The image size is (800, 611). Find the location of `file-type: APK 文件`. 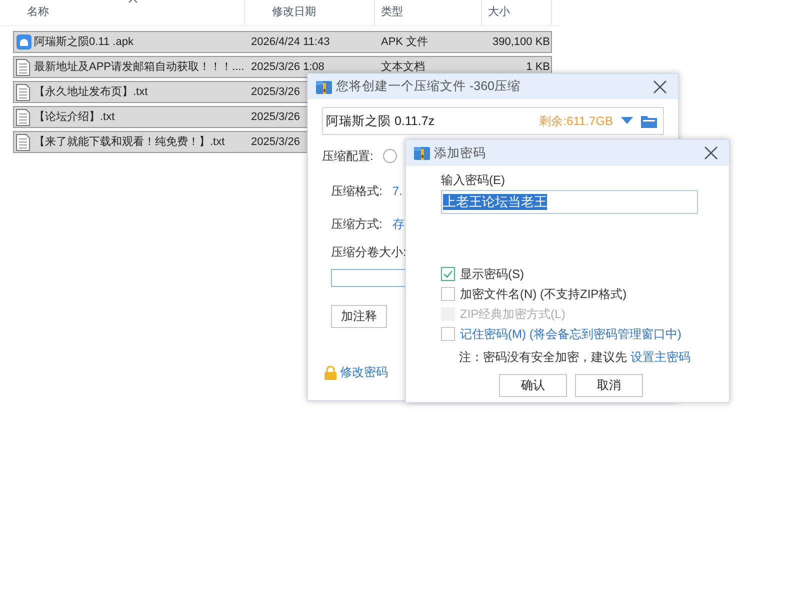

file-type: APK 文件 is located at coordinates (404, 42).